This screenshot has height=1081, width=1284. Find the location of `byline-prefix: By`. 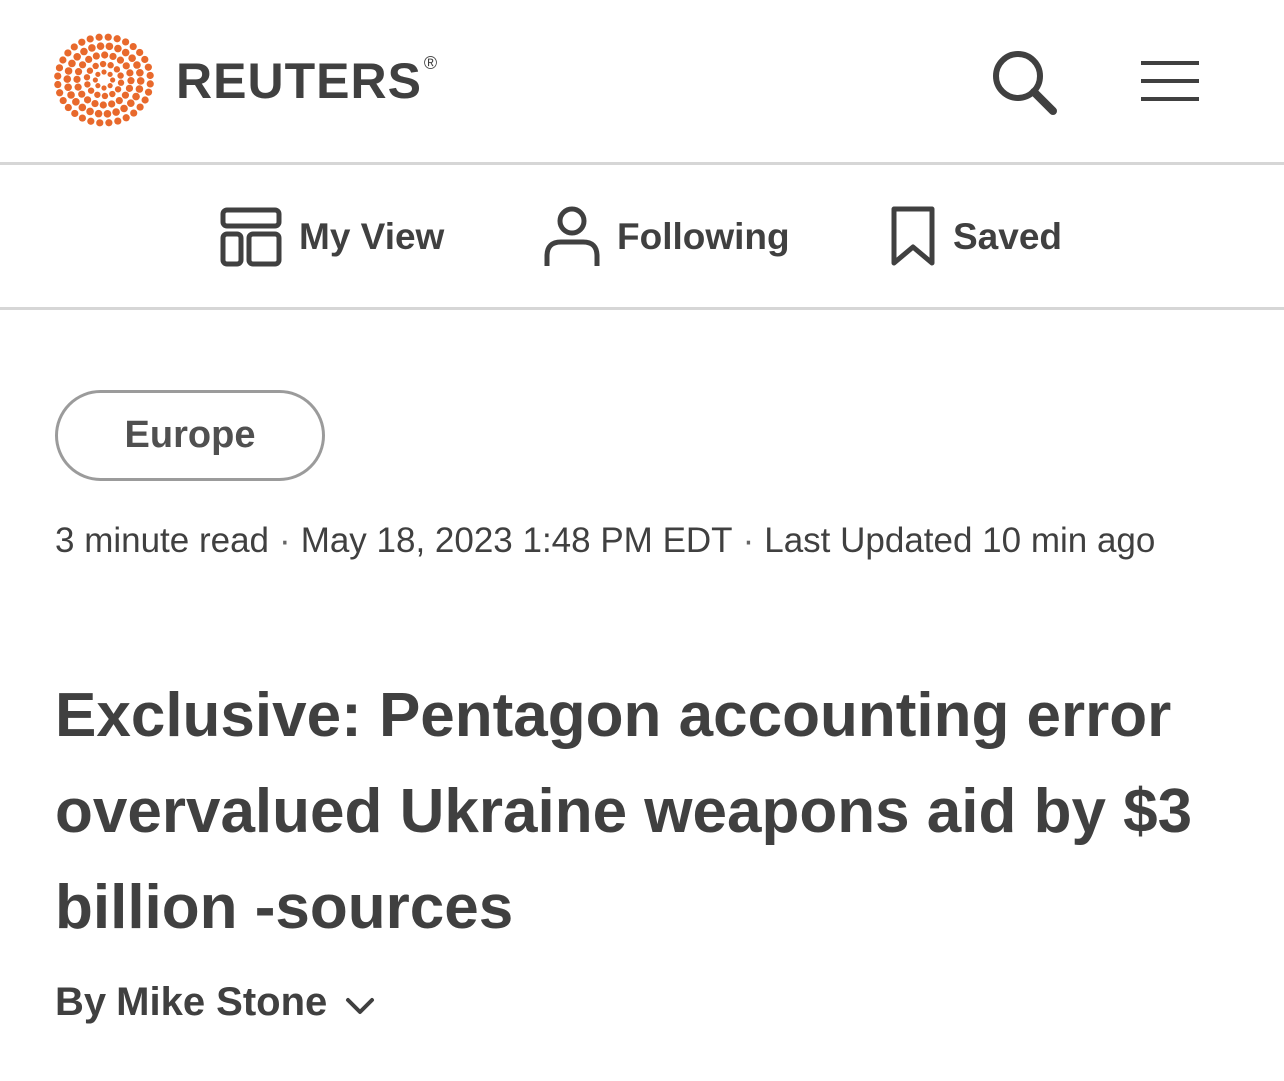

byline-prefix: By is located at coordinates (81, 1001).